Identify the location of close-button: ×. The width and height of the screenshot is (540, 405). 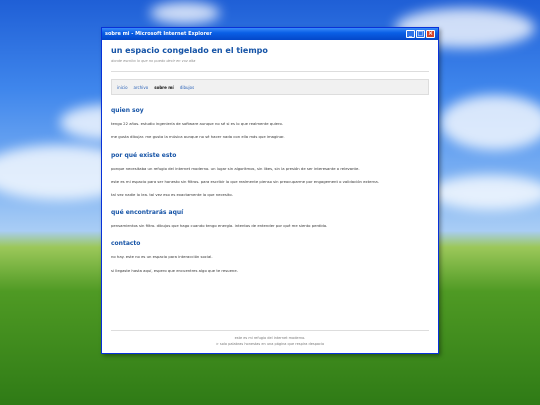
(430, 34).